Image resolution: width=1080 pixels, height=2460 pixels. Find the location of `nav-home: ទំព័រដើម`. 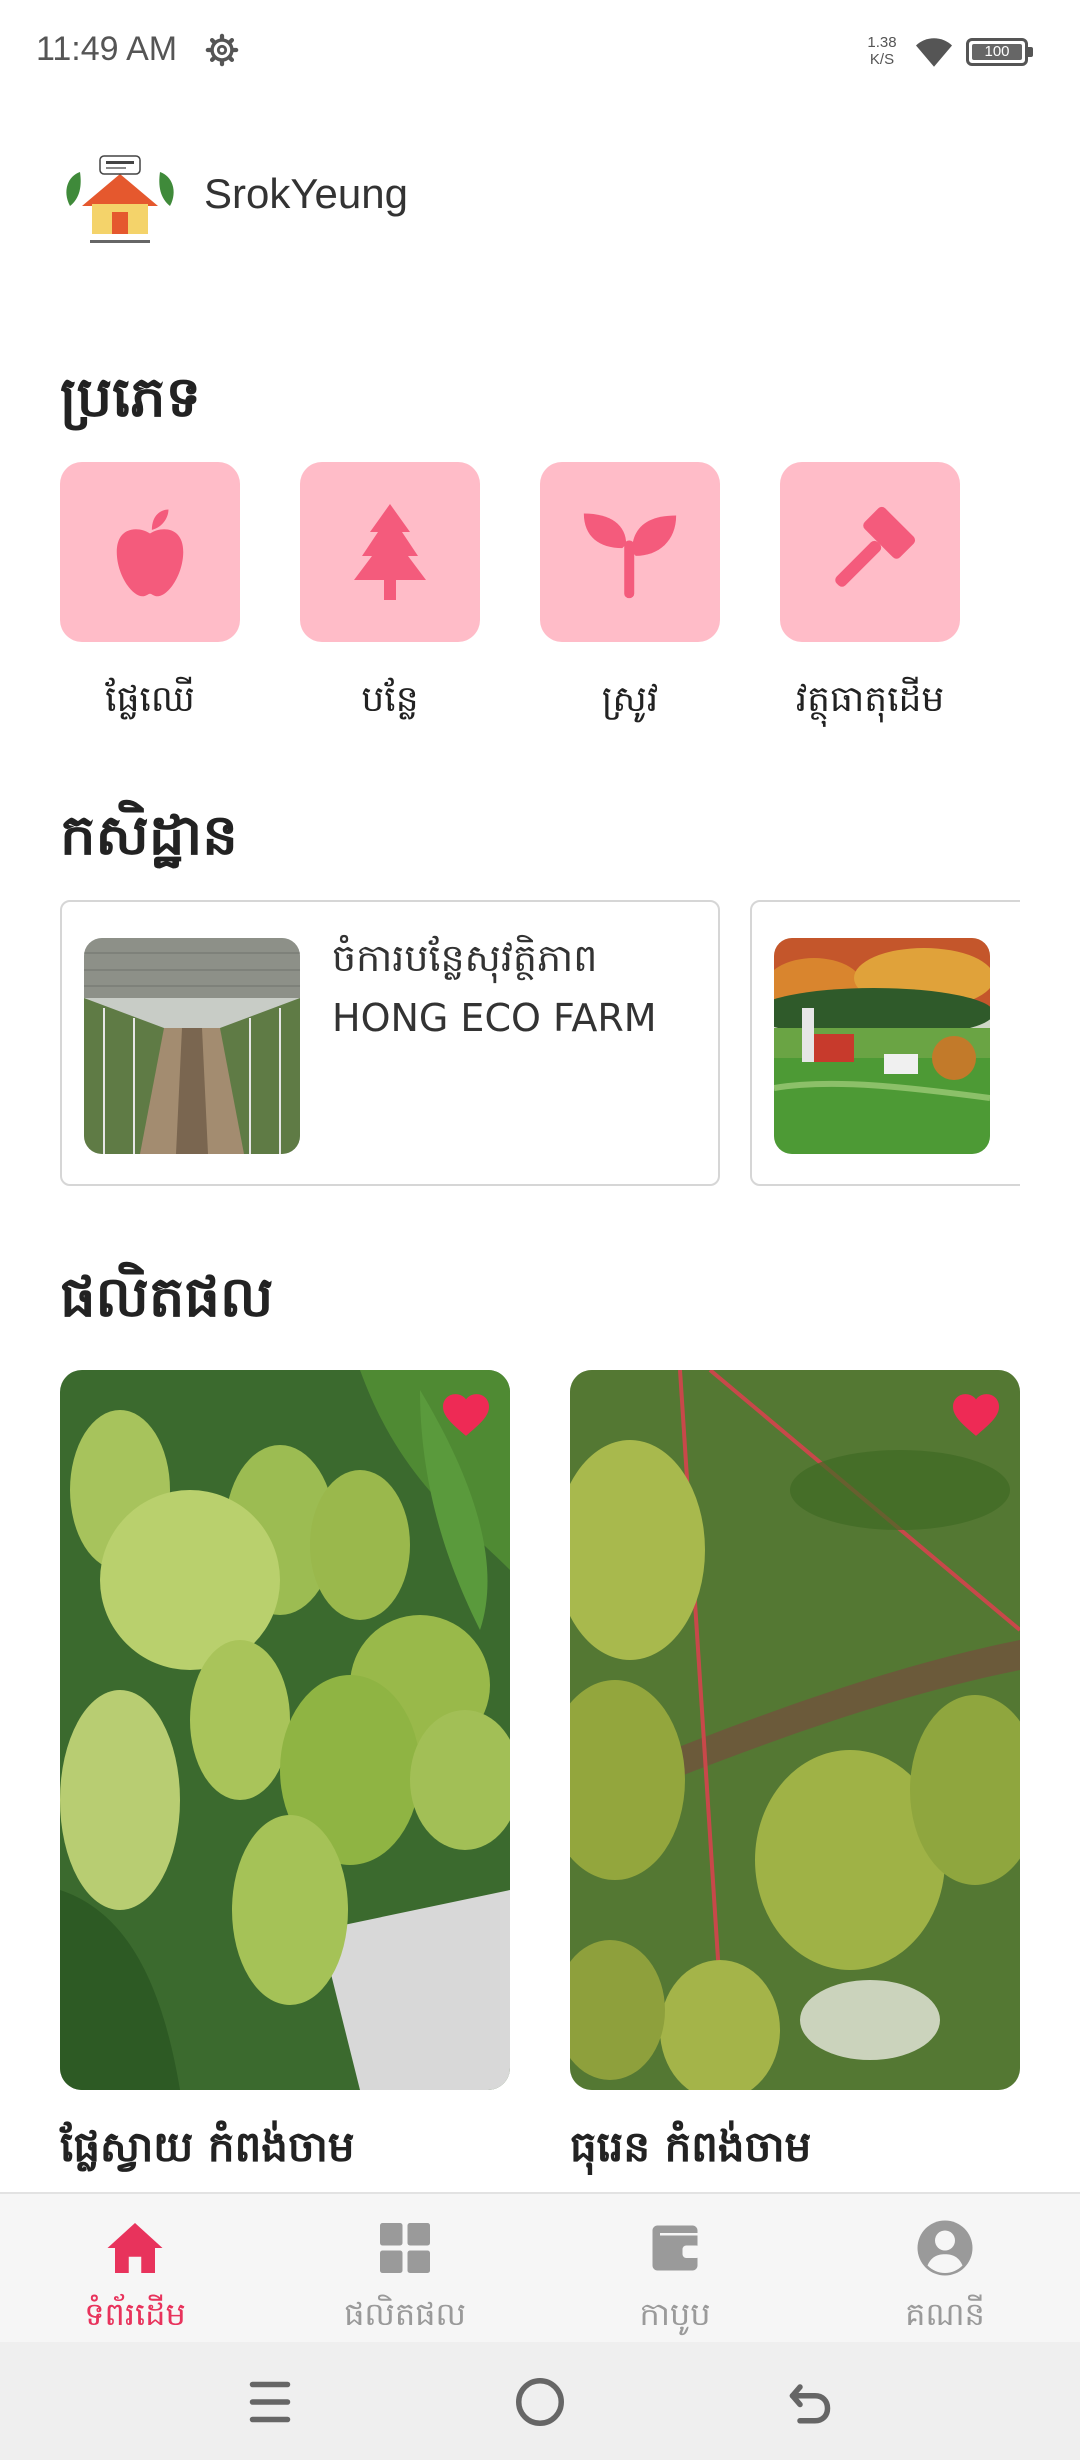

nav-home: ទំព័រដើម is located at coordinates (135, 2269).